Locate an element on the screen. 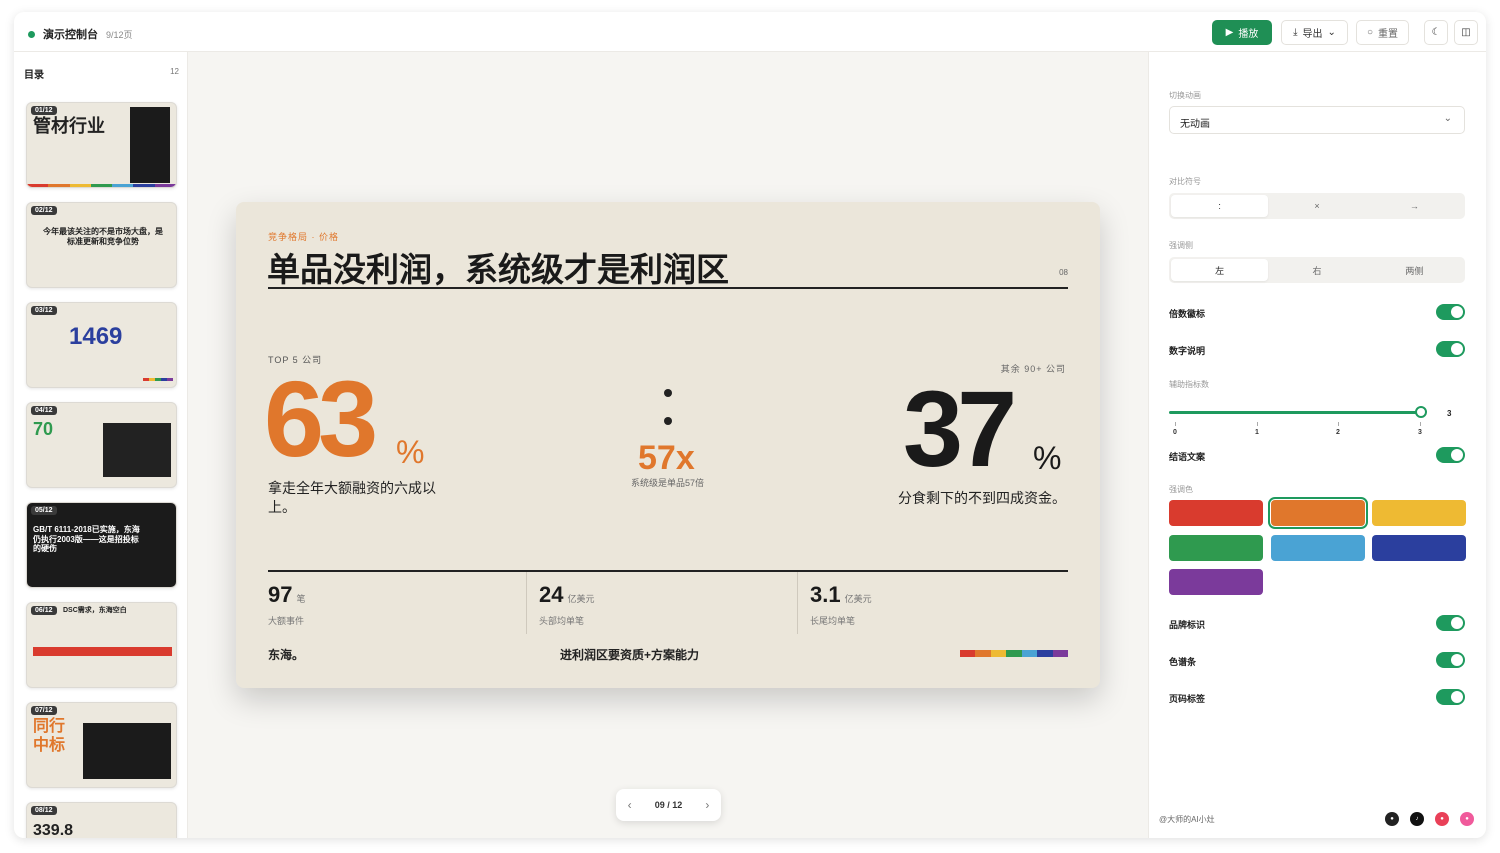  thumb-image is located at coordinates (137, 450).